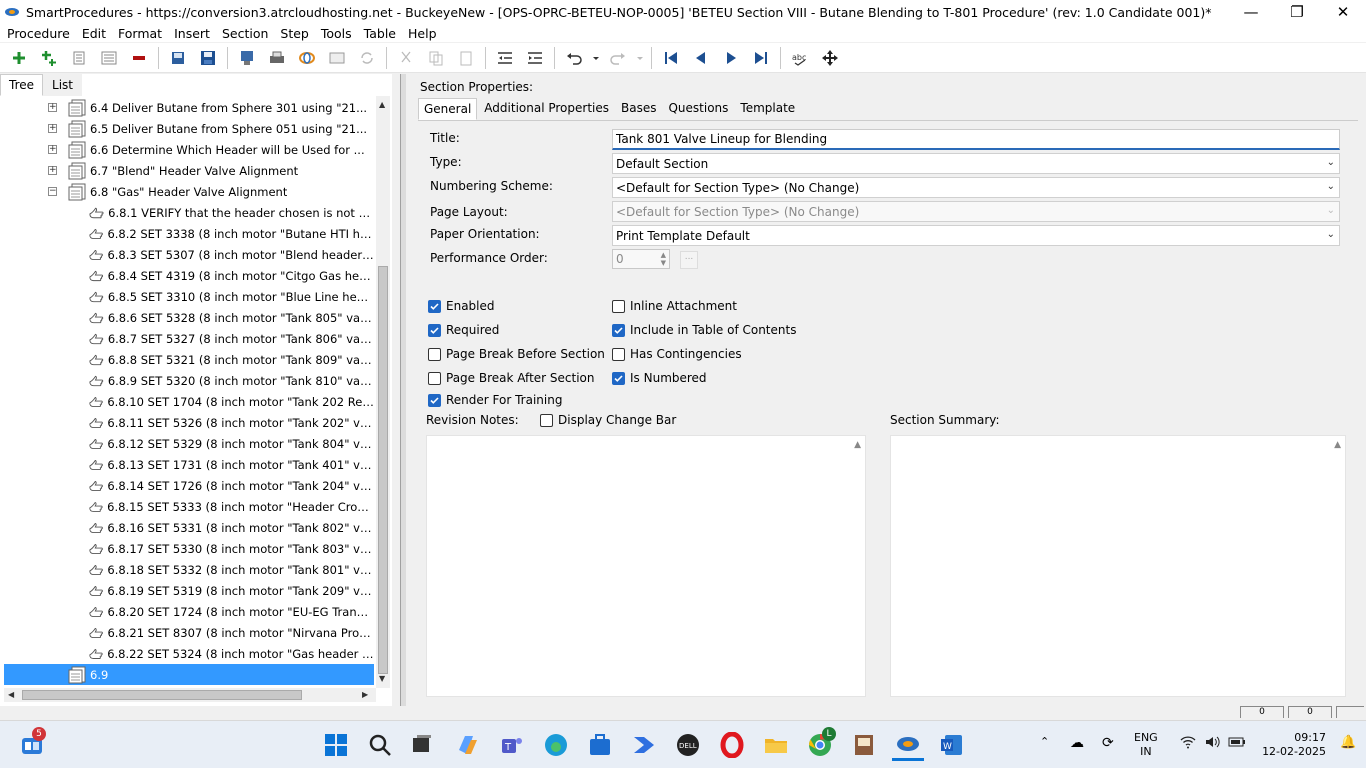  What do you see at coordinates (62, 85) in the screenshot?
I see `tab-list: List` at bounding box center [62, 85].